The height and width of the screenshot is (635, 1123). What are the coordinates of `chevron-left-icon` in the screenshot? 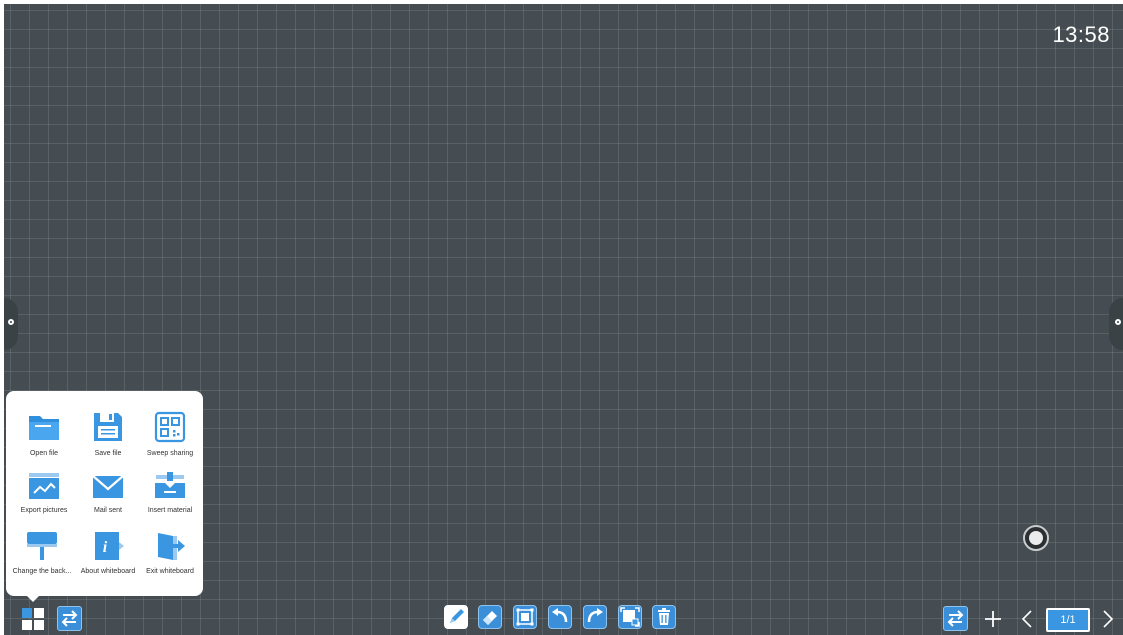 It's located at (1026, 619).